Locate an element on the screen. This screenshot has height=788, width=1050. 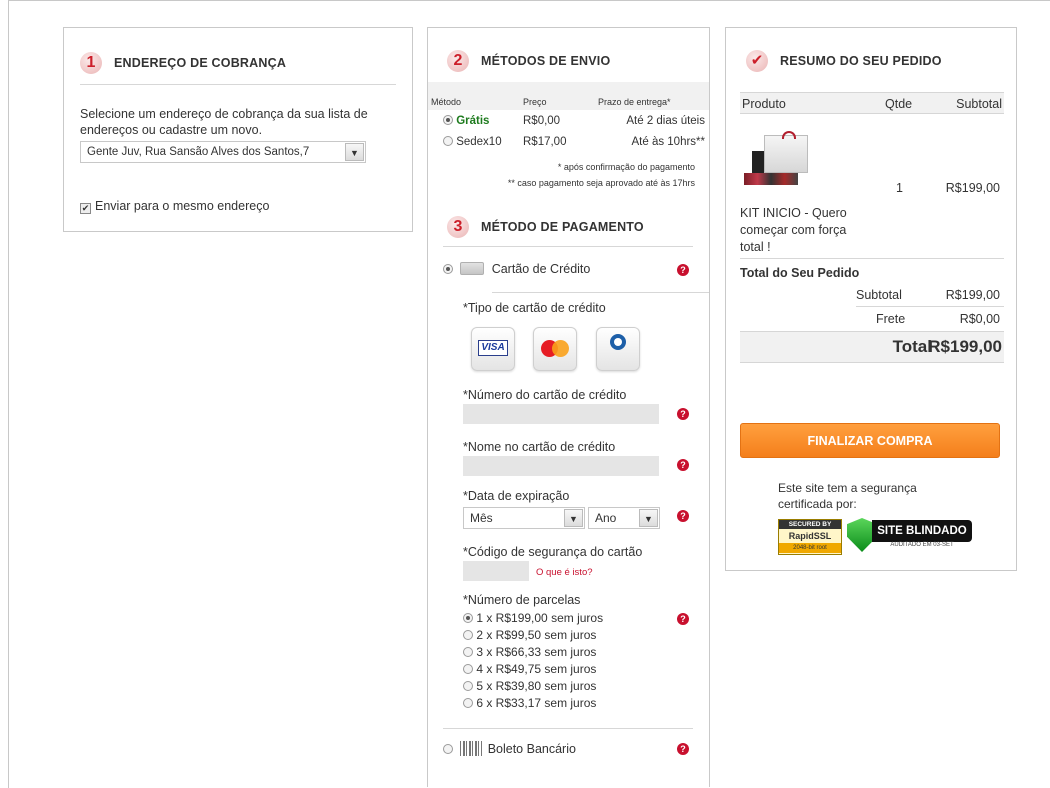
installment-option: 3 x R$66,33 sem juros is located at coordinates (529, 652).